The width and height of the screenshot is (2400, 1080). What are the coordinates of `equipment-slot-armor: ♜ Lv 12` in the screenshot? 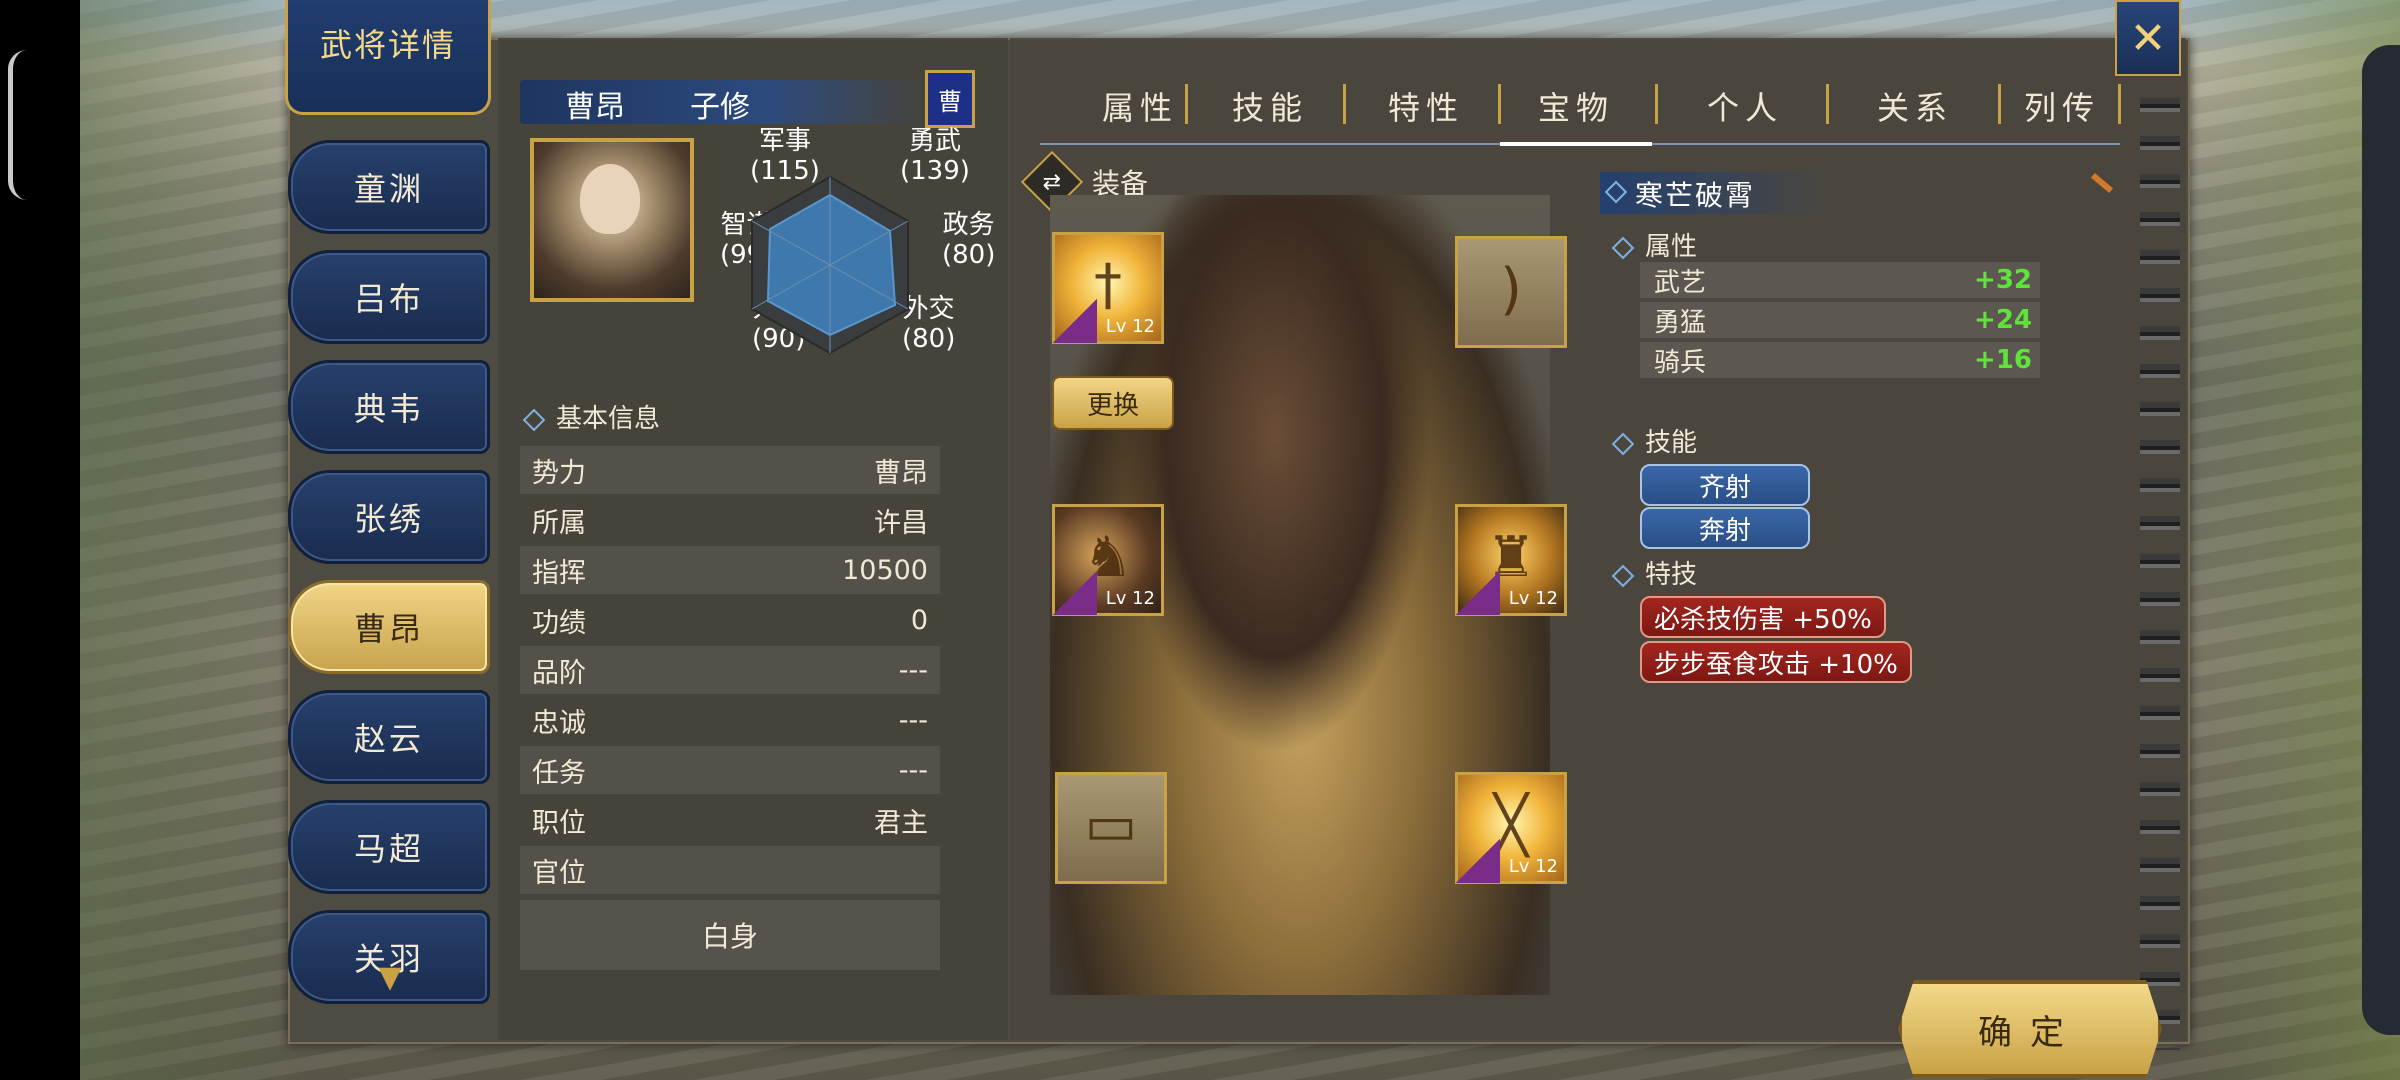 It's located at (1511, 560).